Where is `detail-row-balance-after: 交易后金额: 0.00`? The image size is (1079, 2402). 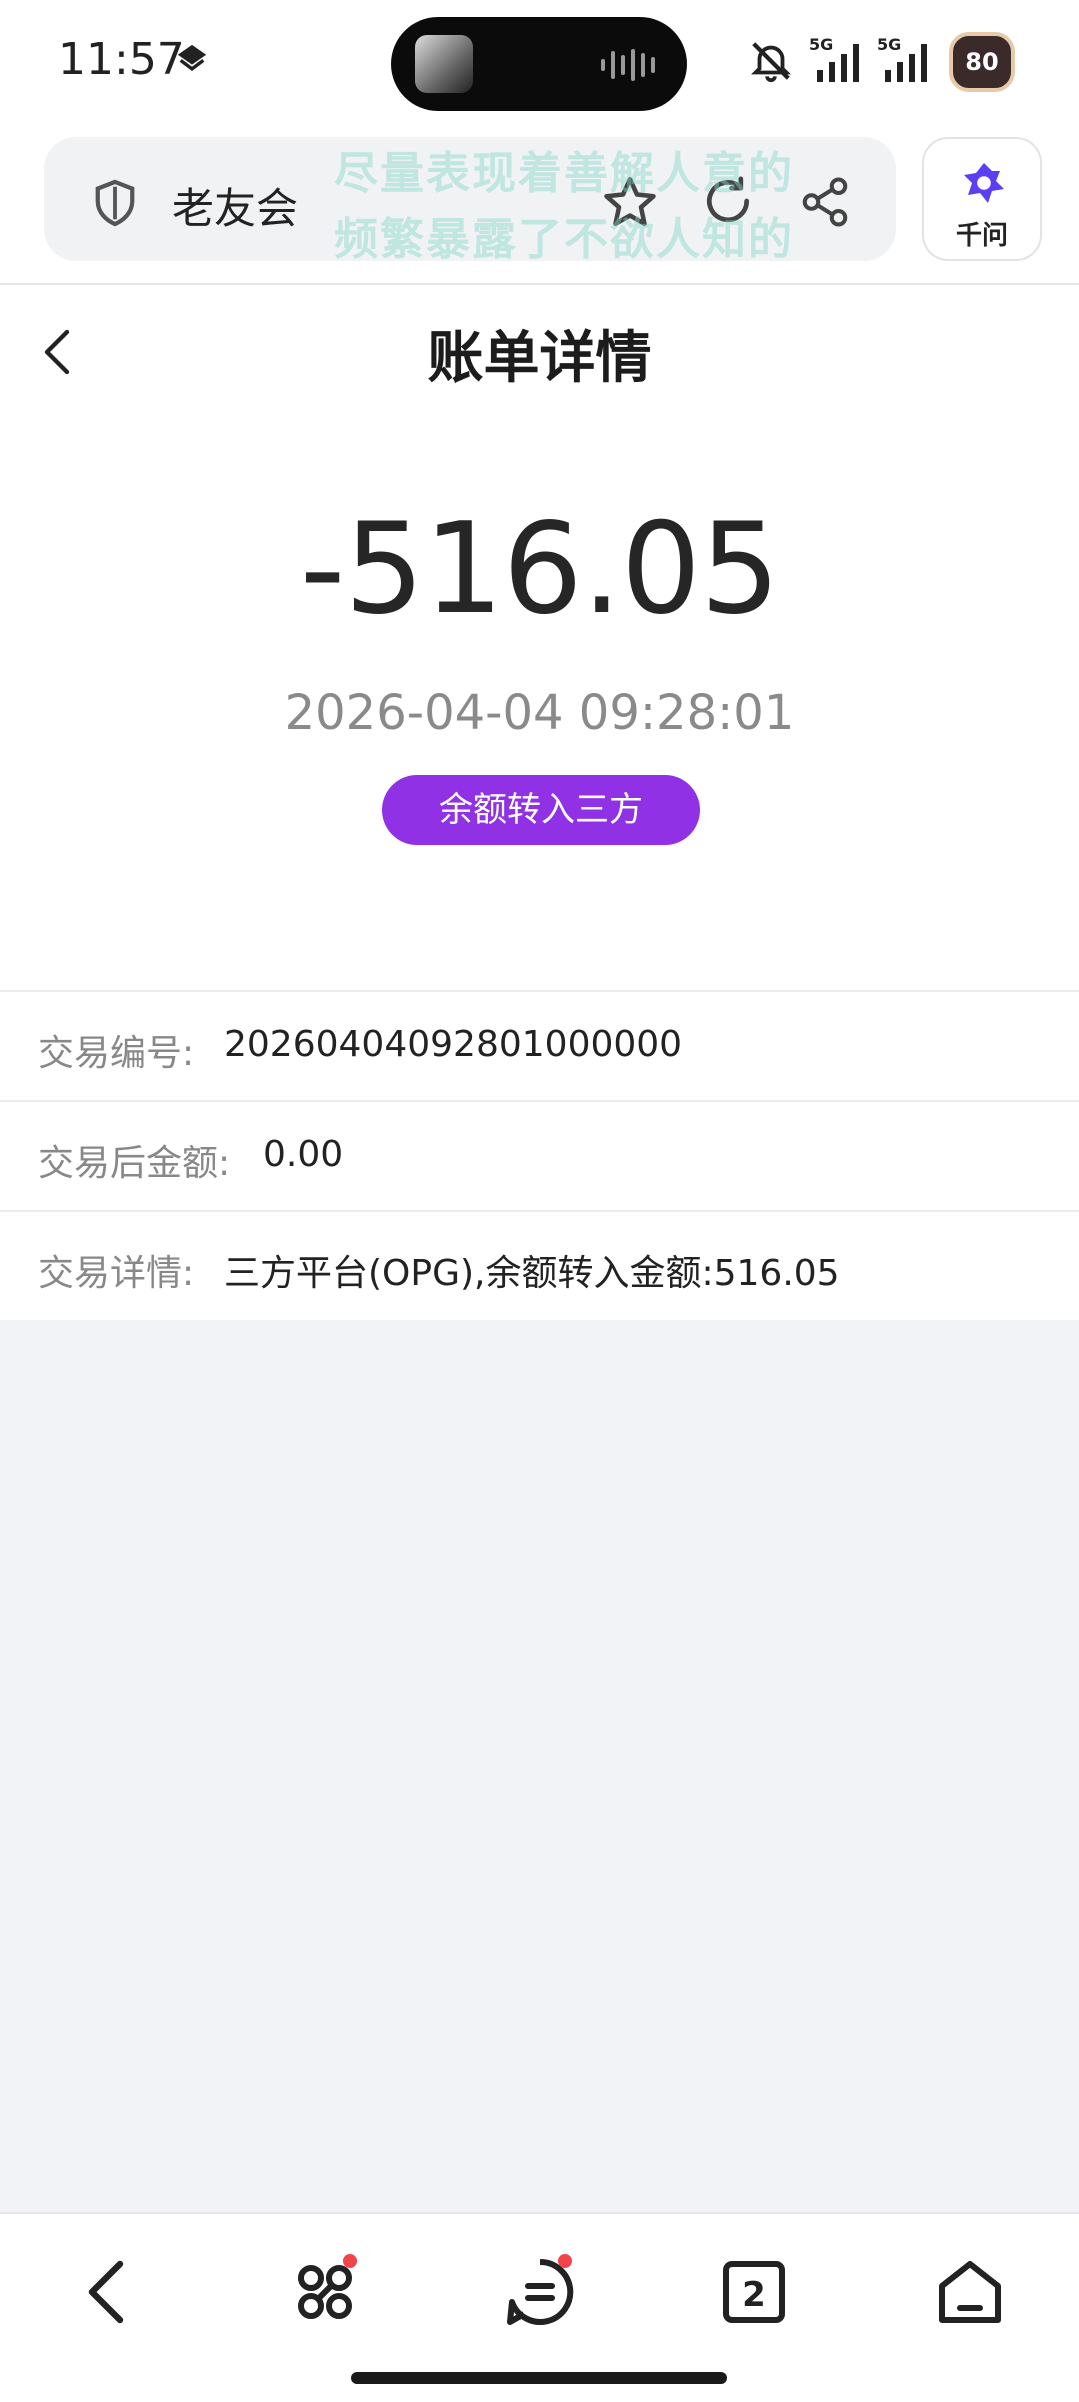
detail-row-balance-after: 交易后金额: 0.00 is located at coordinates (539, 1157).